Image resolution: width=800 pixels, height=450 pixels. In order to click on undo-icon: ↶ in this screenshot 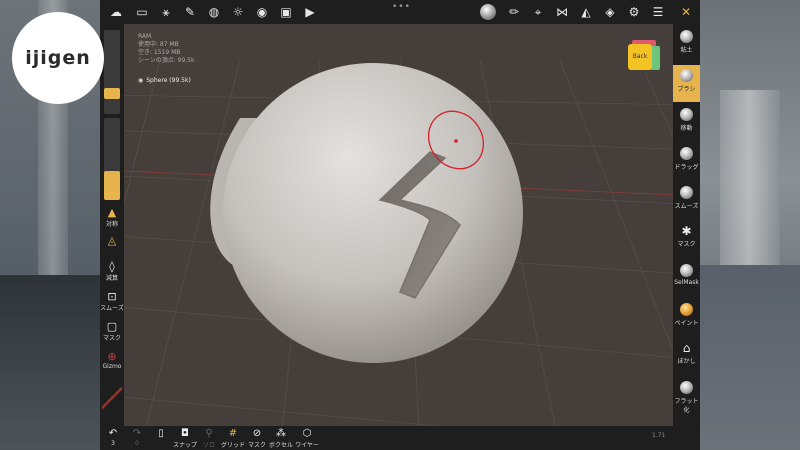, I will do `click(113, 433)`.